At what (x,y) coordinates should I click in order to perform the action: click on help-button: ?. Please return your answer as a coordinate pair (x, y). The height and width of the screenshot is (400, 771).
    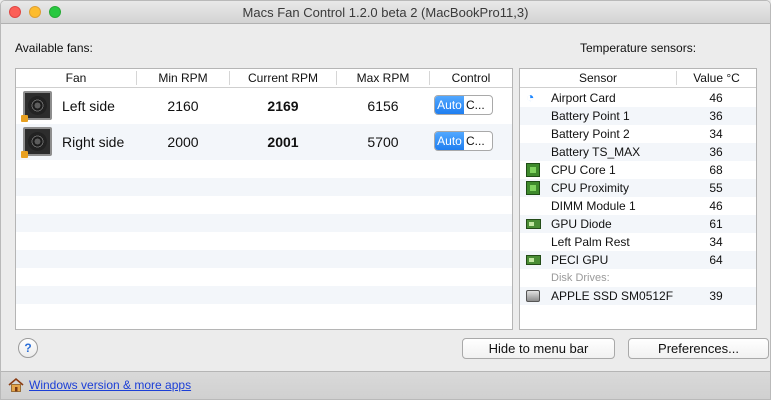
    Looking at the image, I should click on (28, 348).